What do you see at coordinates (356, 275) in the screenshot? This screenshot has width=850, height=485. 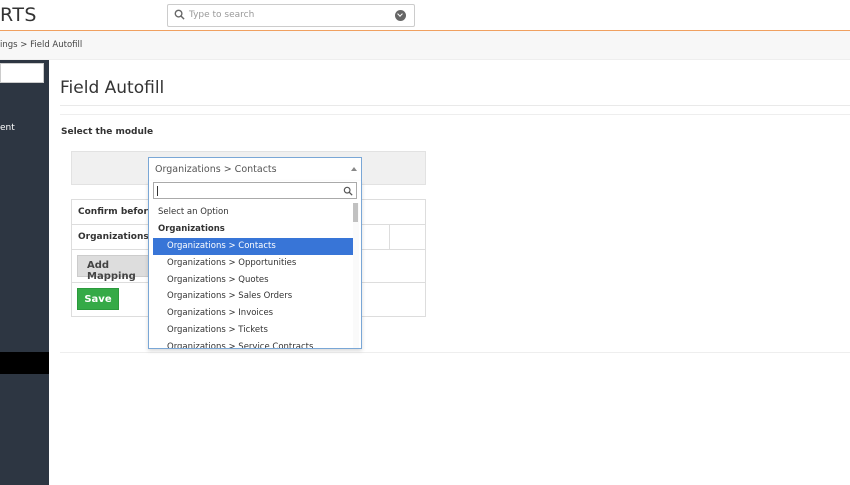 I see `scrollbar` at bounding box center [356, 275].